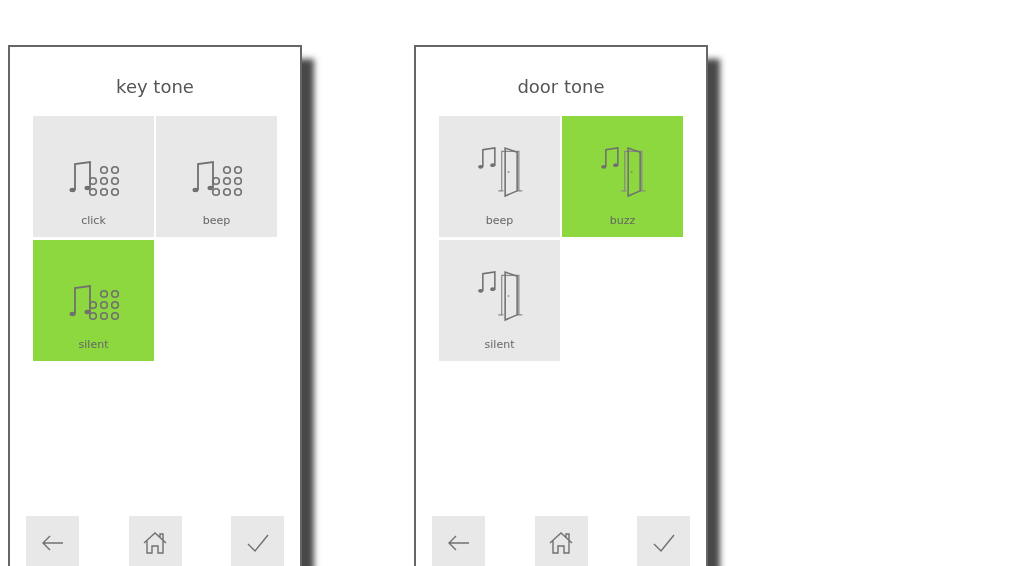  Describe the element at coordinates (561, 87) in the screenshot. I see `screen-title: door tone` at that location.